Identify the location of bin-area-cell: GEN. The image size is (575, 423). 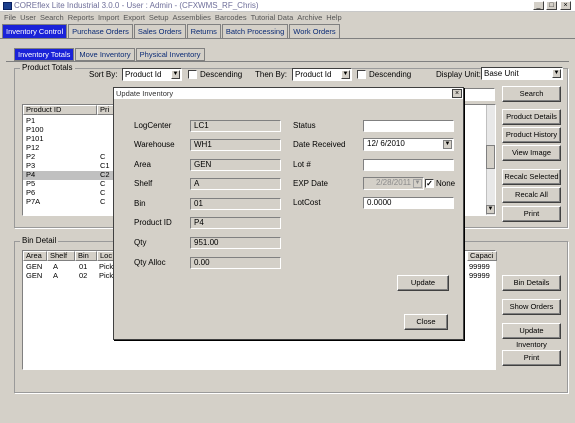
(34, 276).